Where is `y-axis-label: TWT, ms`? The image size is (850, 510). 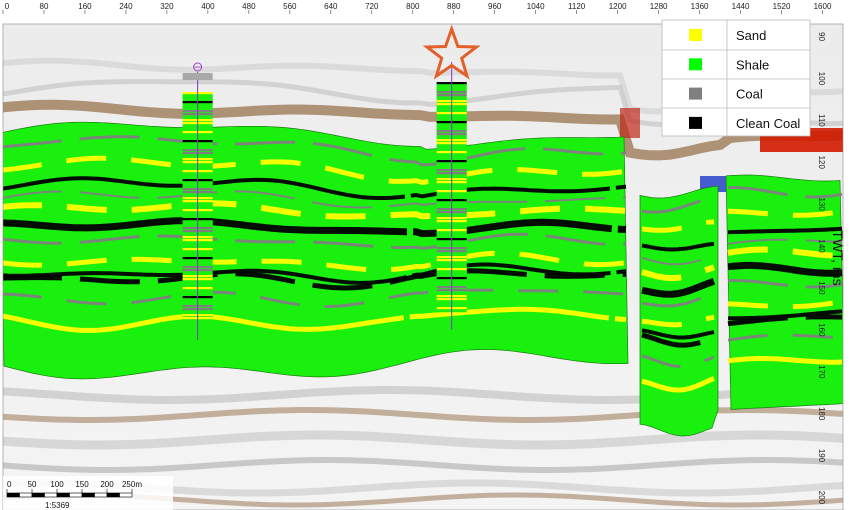
y-axis-label: TWT, ms is located at coordinates (838, 257).